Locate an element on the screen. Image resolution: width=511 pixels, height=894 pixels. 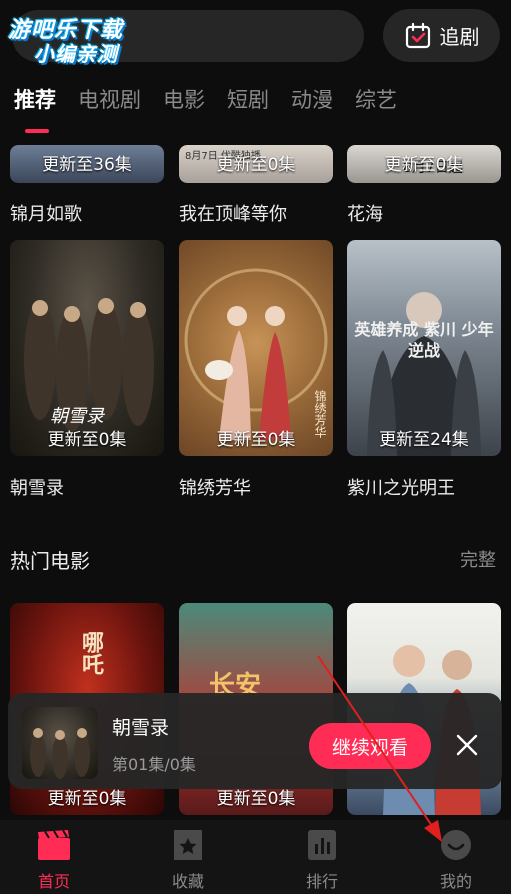
poster-image: 朝雪录 is located at coordinates (87, 348).